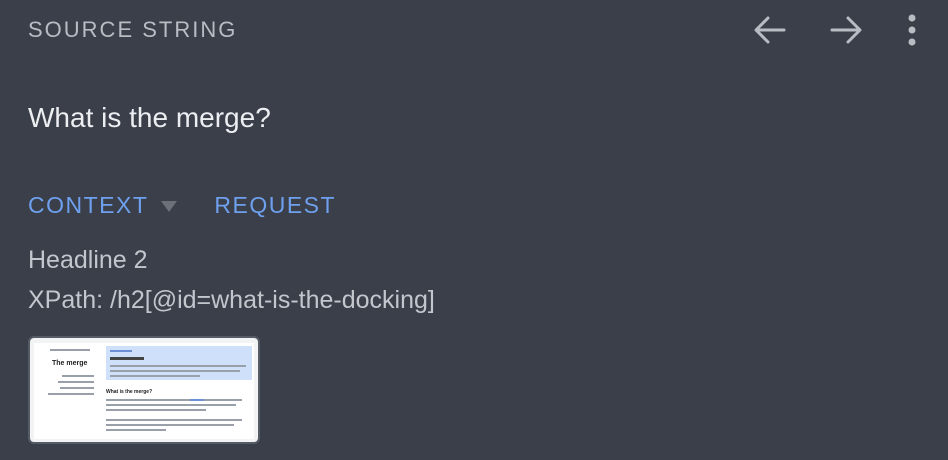 Image resolution: width=948 pixels, height=460 pixels. What do you see at coordinates (70, 363) in the screenshot?
I see `thumbnail-doc-title: The merge` at bounding box center [70, 363].